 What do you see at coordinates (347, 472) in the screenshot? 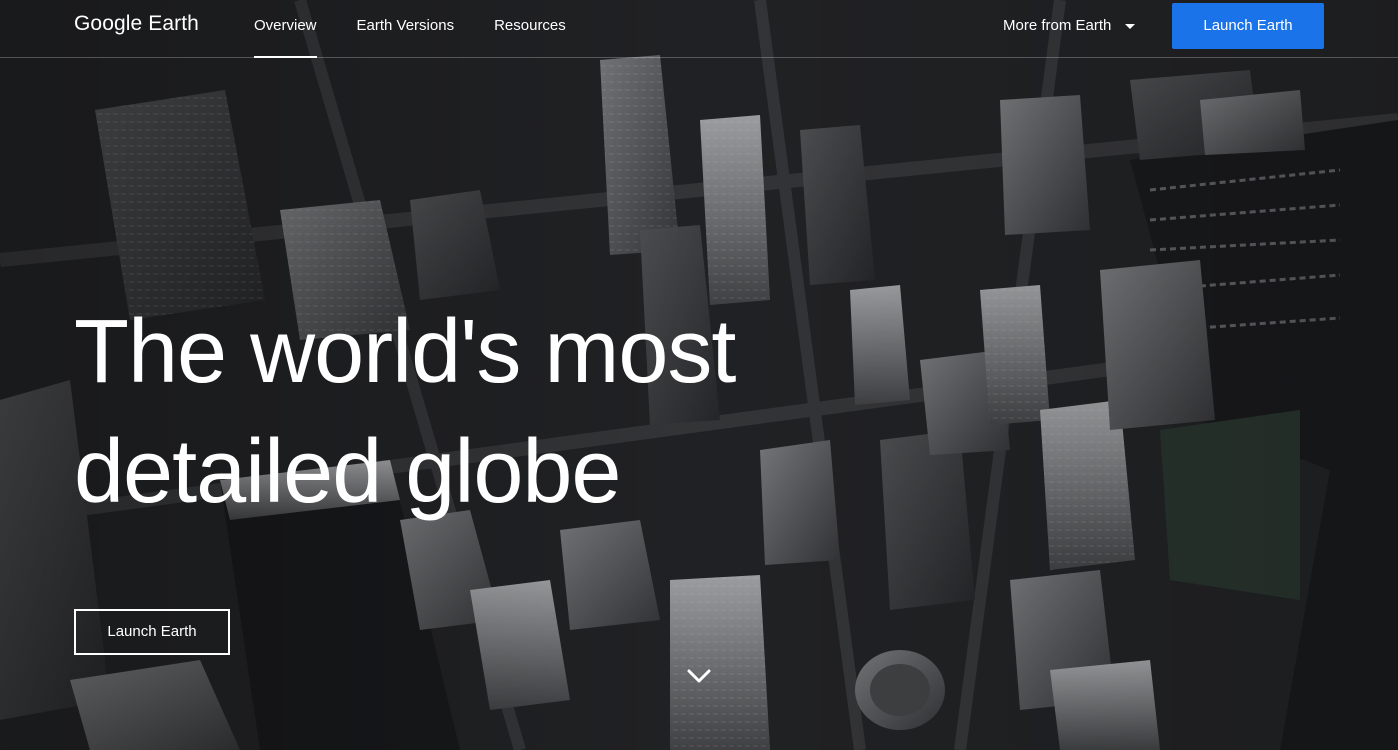
I see `headline-line-2: detailed globe` at bounding box center [347, 472].